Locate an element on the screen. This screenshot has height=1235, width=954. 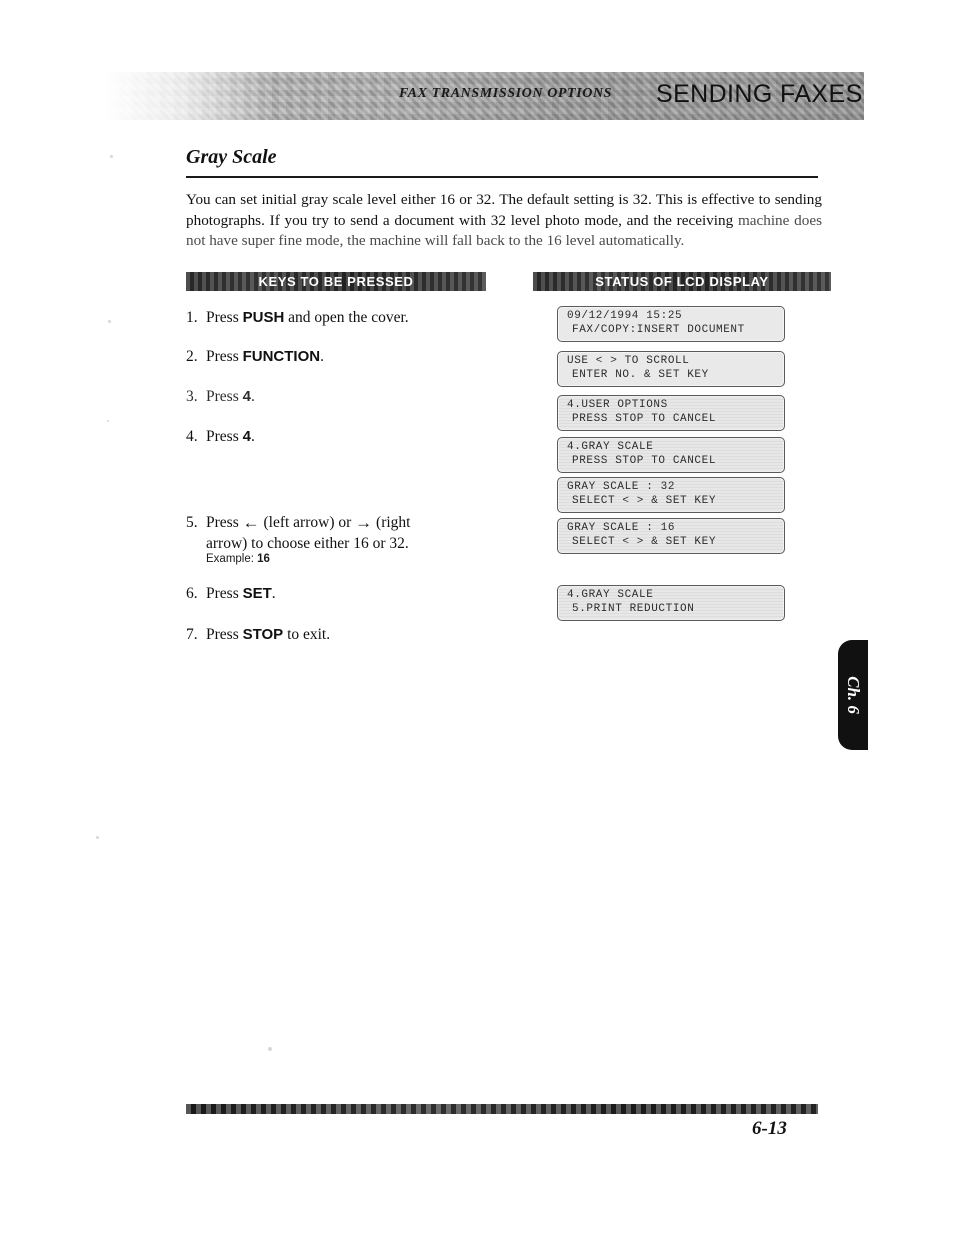
lcd-display-7-line-2: 5.PRINT REDUCTION is located at coordinates (633, 609).